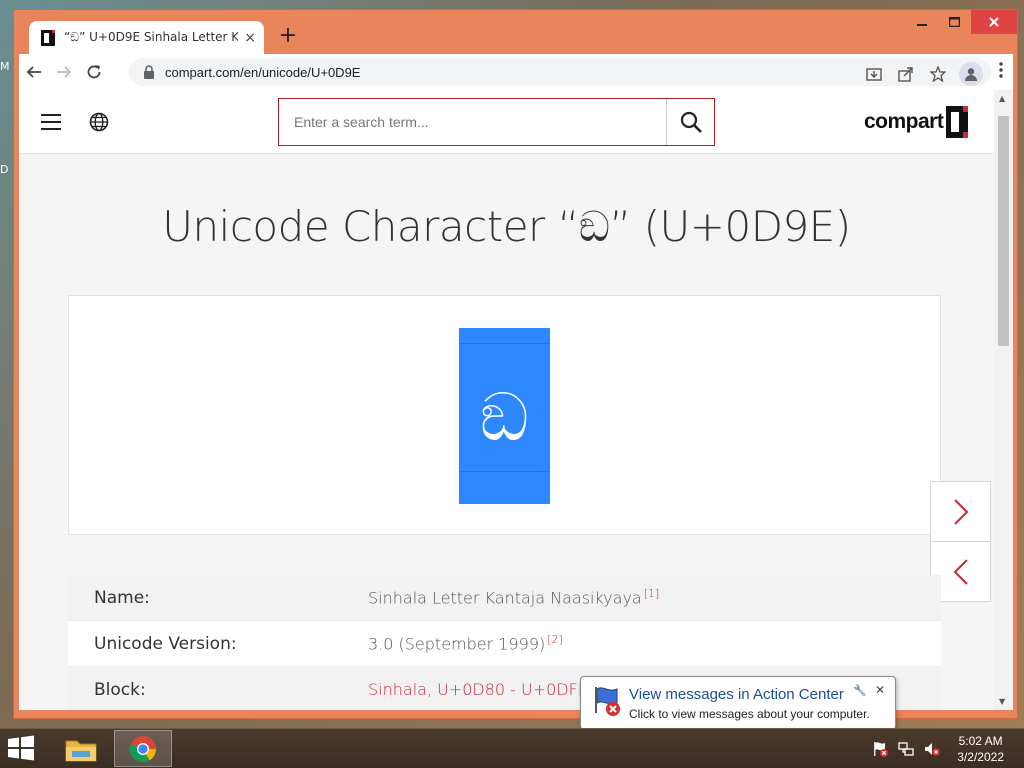  Describe the element at coordinates (250, 38) in the screenshot. I see `tab-close-button: ×` at that location.